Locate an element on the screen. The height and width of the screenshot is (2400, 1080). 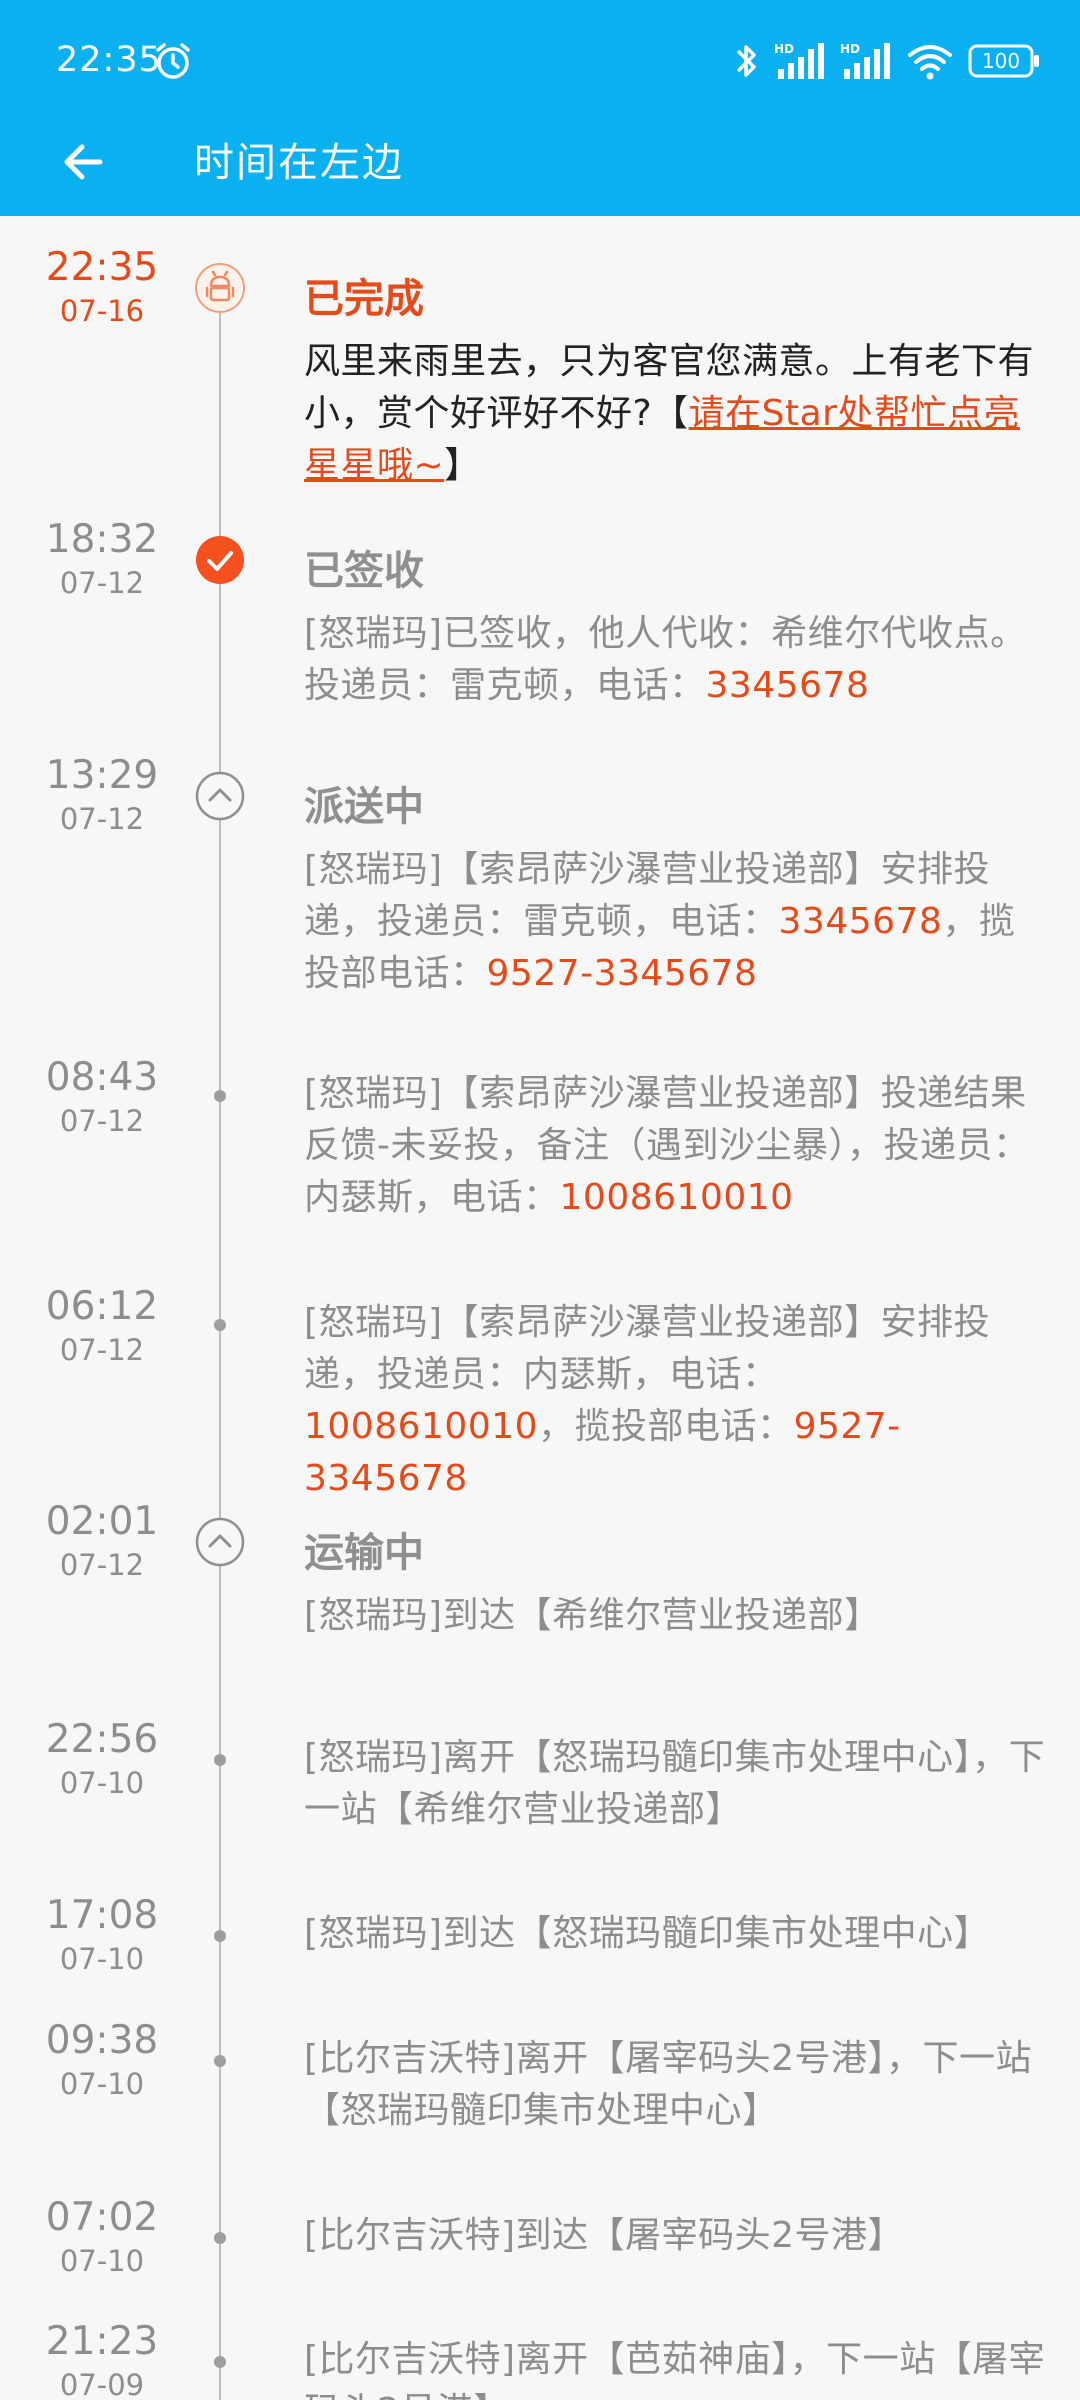
item-status: 派送中 is located at coordinates (364, 807).